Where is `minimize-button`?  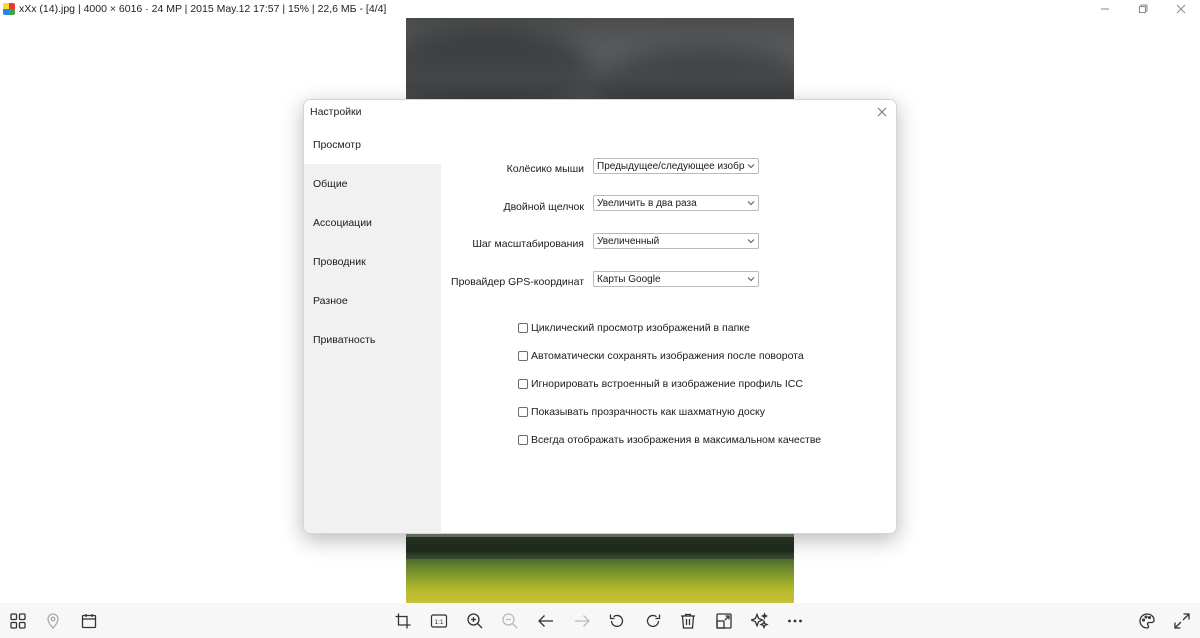
minimize-button is located at coordinates (1105, 9).